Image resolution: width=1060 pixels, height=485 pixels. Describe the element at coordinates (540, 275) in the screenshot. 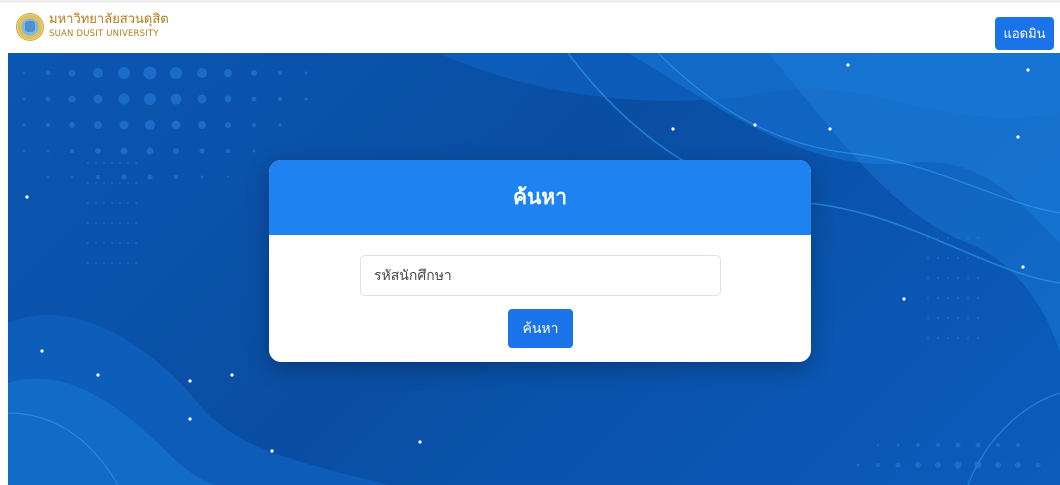

I see `student-id-input` at that location.